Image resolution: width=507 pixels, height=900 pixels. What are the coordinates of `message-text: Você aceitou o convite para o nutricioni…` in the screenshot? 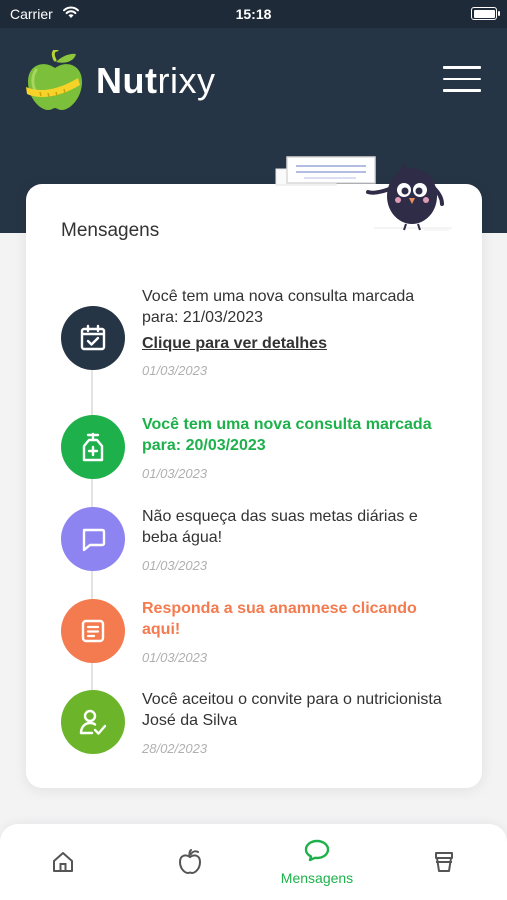 It's located at (292, 710).